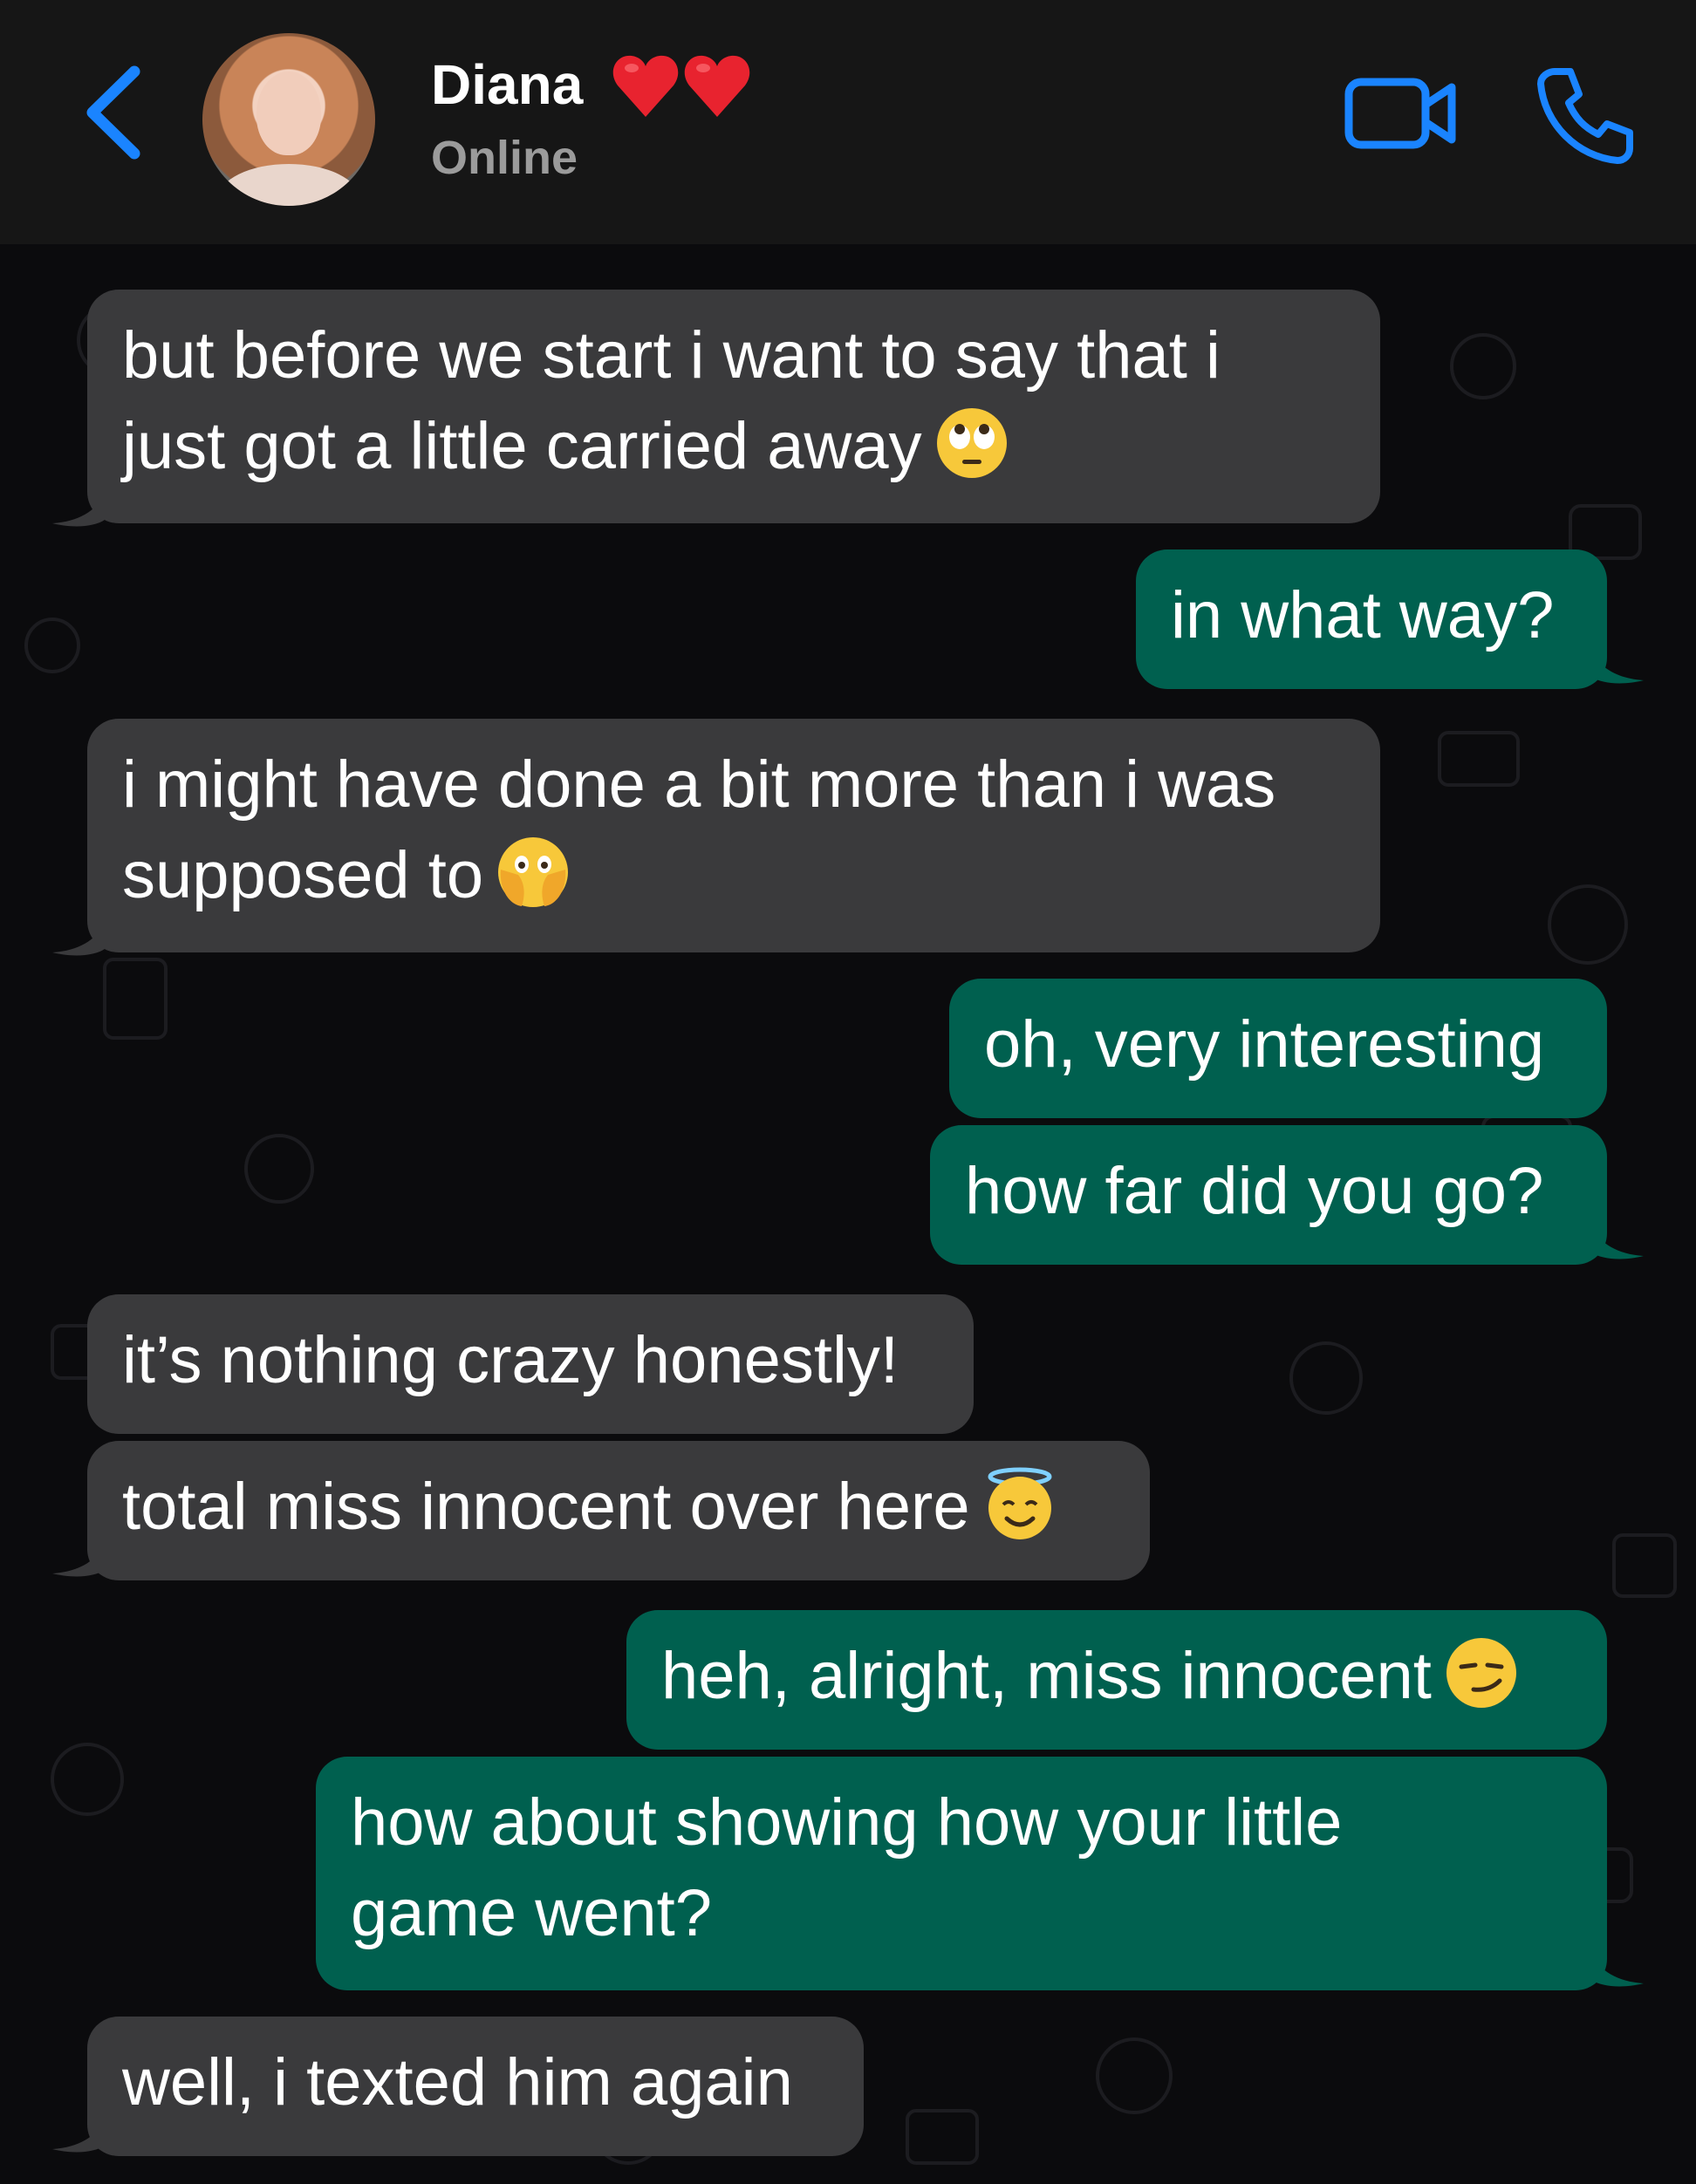 The image size is (1696, 2184). Describe the element at coordinates (507, 84) in the screenshot. I see `contact-name: Diana` at that location.